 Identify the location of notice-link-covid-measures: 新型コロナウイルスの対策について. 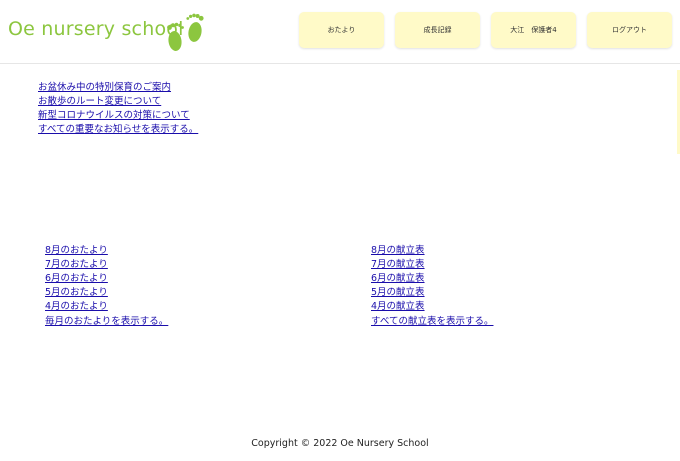
(114, 116).